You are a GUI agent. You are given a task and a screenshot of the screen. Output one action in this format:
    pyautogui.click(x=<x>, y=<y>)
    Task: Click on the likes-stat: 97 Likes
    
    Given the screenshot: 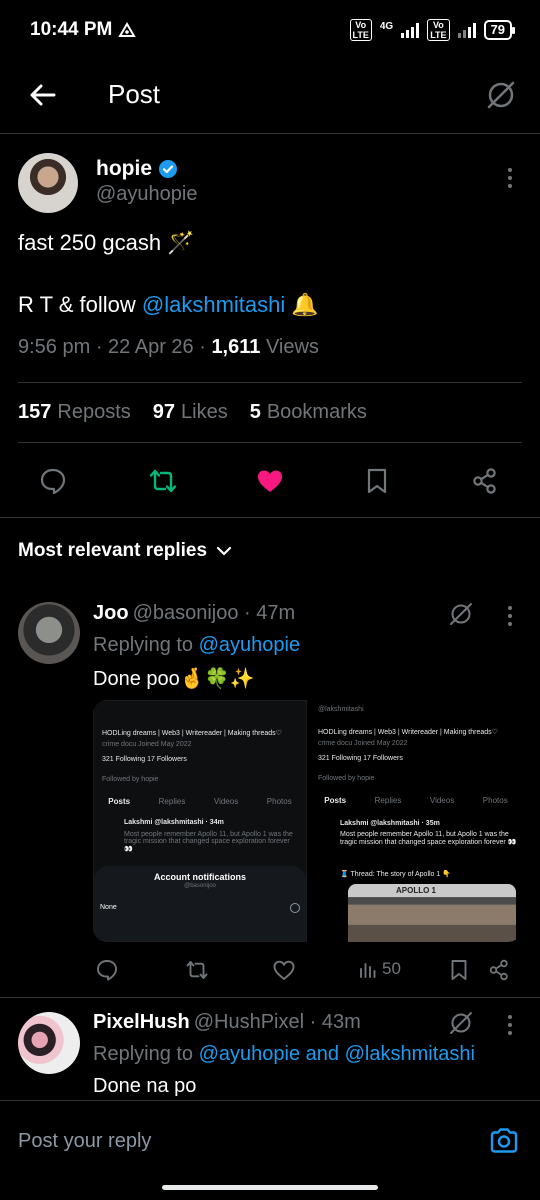 What is the action you would take?
    pyautogui.click(x=190, y=412)
    